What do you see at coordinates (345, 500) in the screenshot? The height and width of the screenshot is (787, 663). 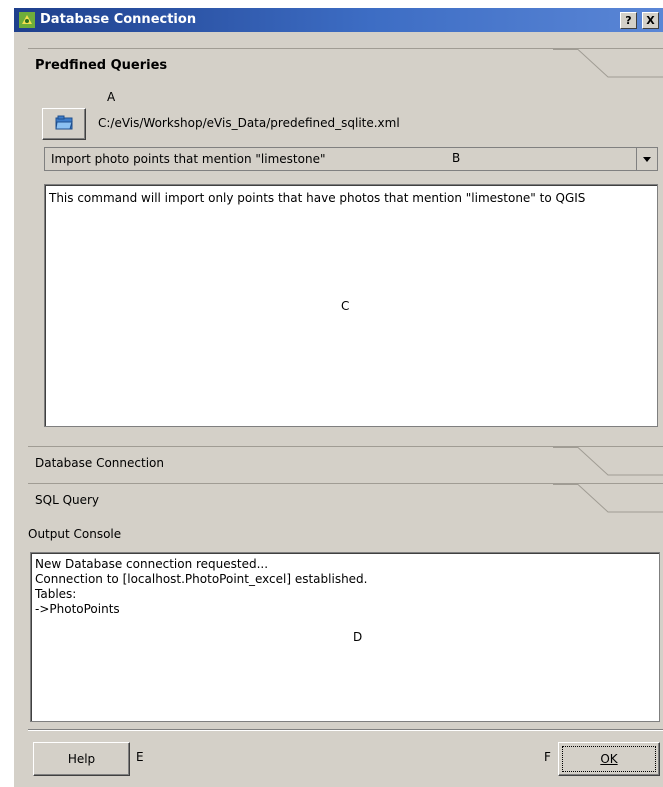 I see `toolbox-tab-sql-query: SQL Query` at bounding box center [345, 500].